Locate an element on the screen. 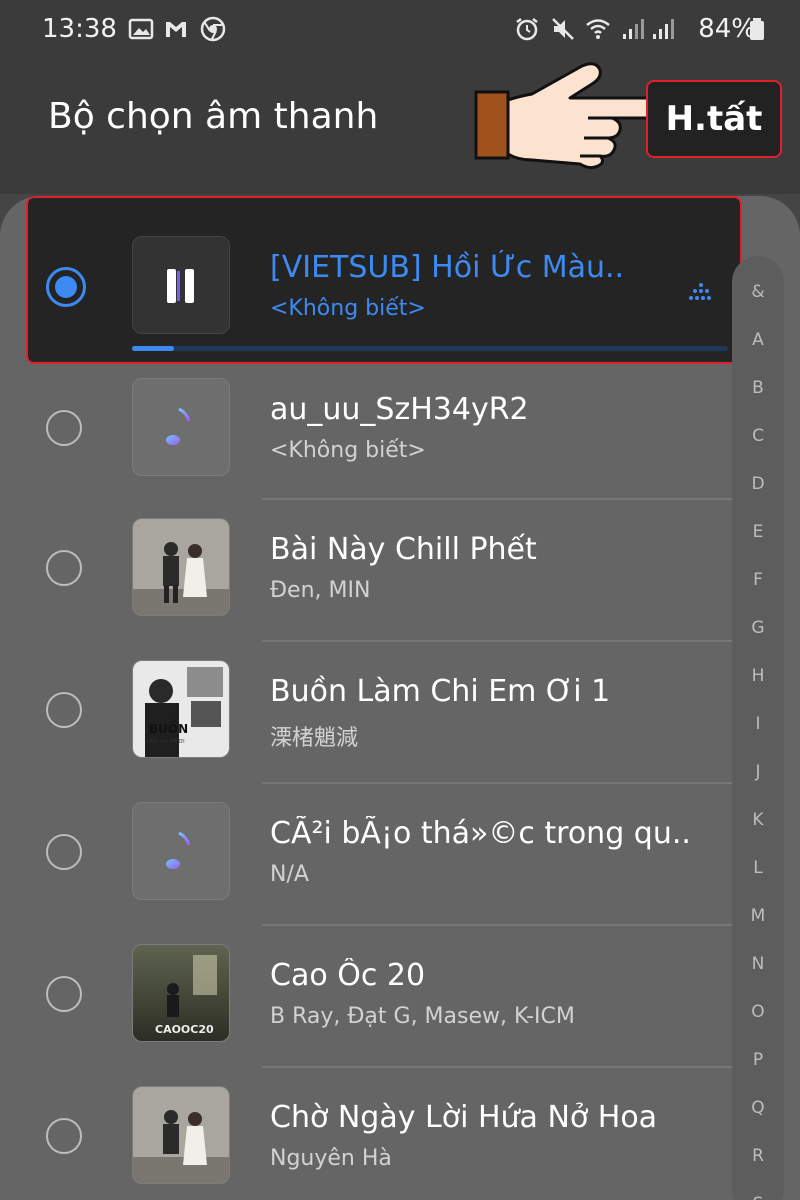 The image size is (800, 1200). index-letter: M is located at coordinates (758, 916).